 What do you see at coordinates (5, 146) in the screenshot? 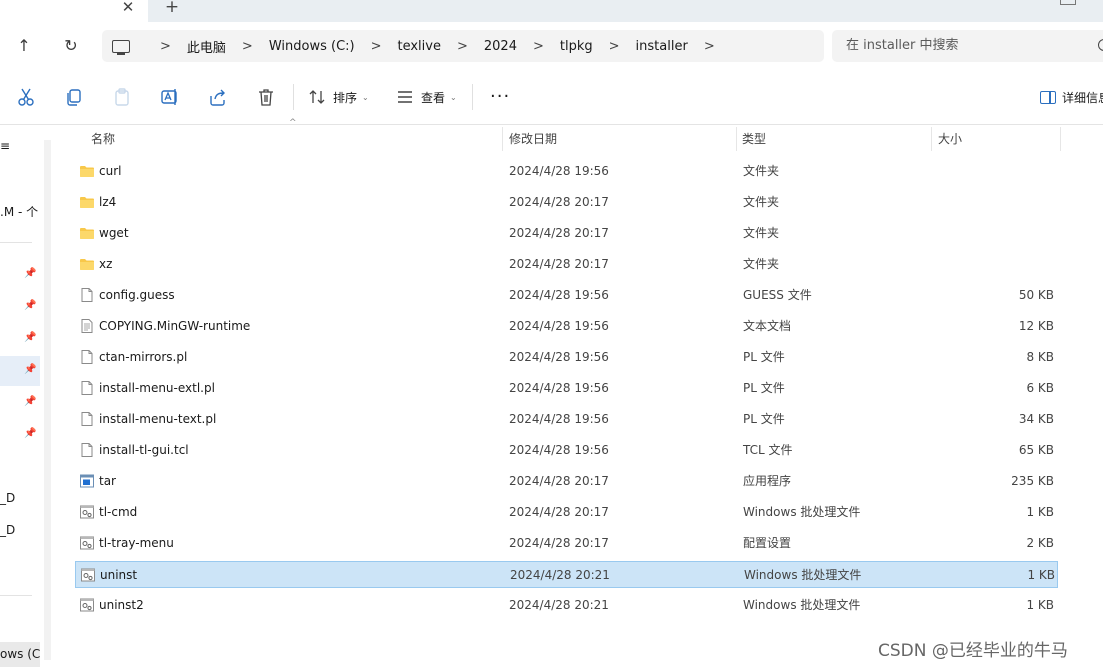
I see `sidebar-item-label: ≡` at bounding box center [5, 146].